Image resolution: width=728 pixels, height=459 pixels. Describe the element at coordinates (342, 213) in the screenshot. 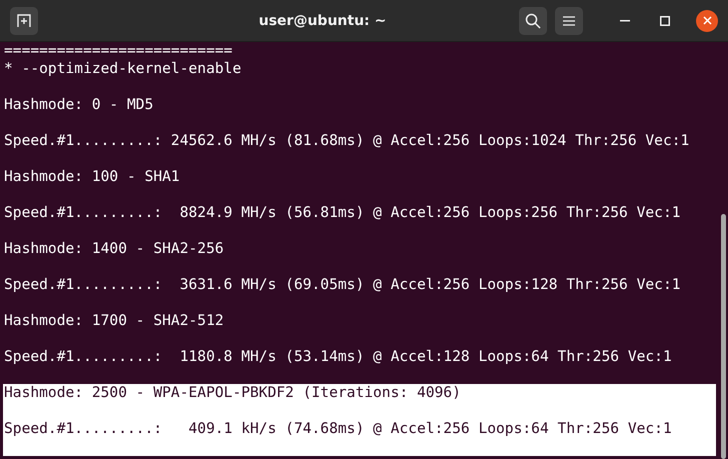

I see `output-line: Speed.#1.........: 8824.9 MH/s (56.81ms) @ Accel:256 Loops:256 Thr:256 Vec:1` at that location.